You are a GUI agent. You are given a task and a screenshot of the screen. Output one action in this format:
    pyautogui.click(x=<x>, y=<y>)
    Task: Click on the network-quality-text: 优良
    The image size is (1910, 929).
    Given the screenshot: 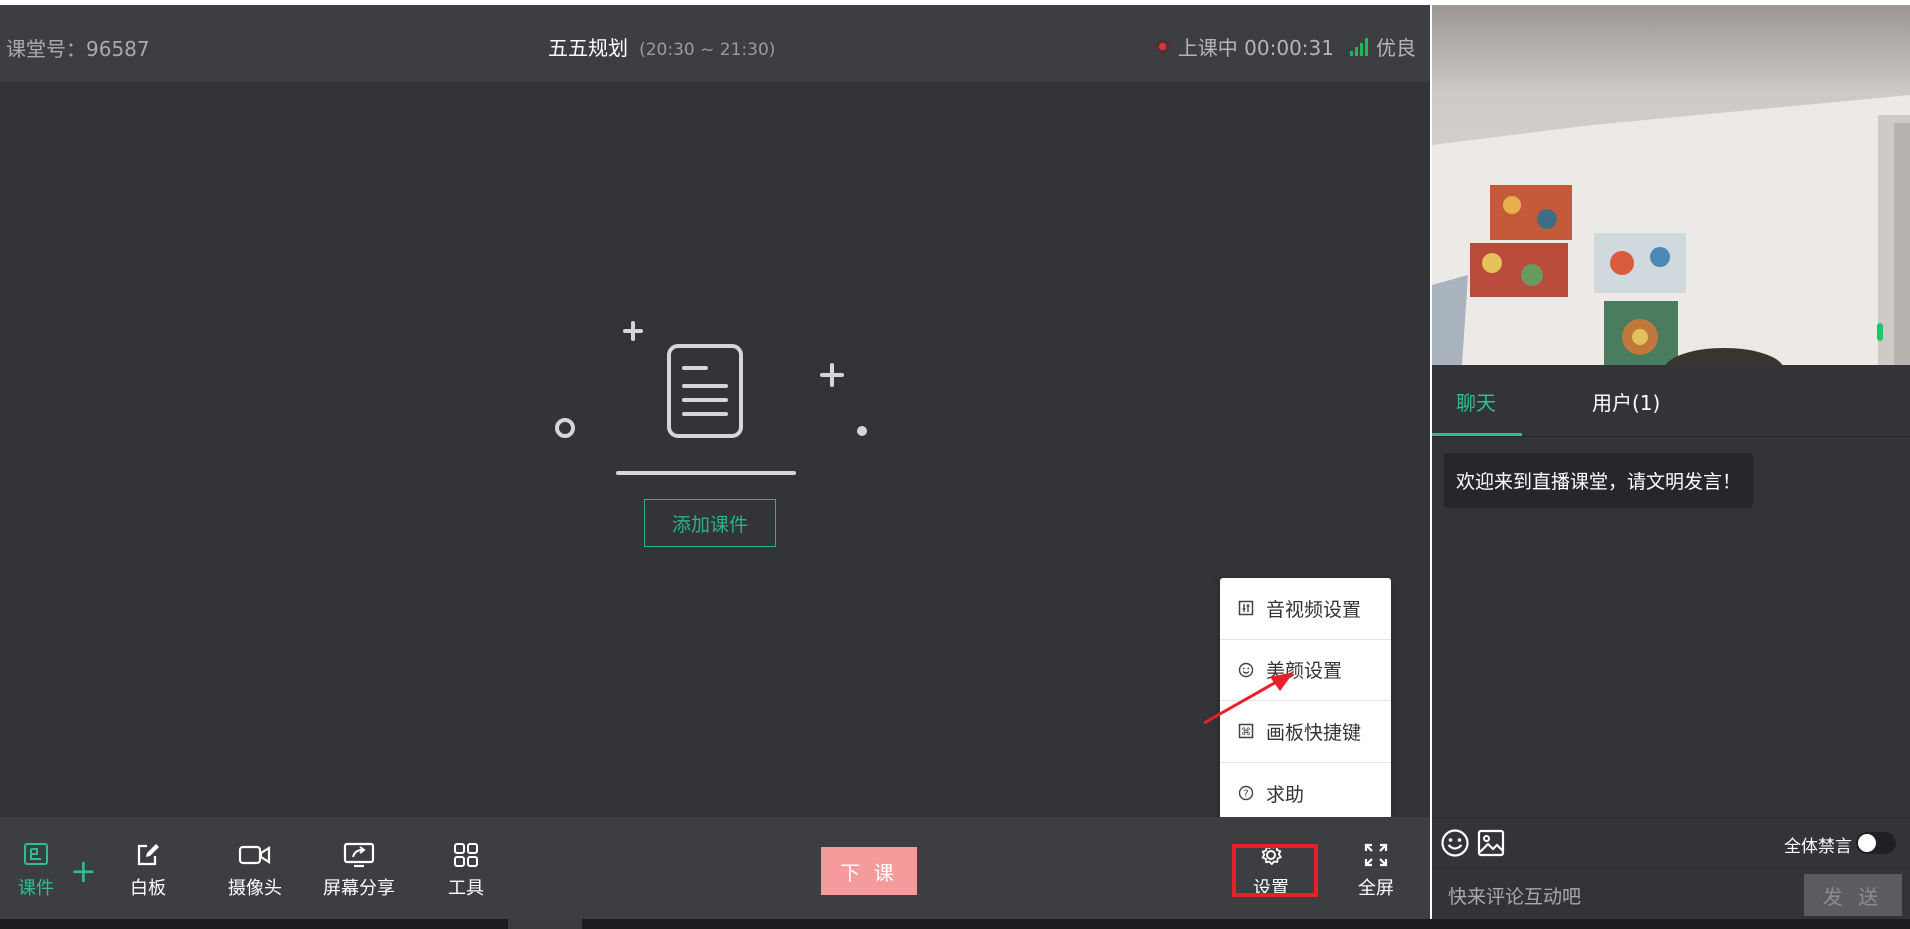 What is the action you would take?
    pyautogui.click(x=1396, y=48)
    